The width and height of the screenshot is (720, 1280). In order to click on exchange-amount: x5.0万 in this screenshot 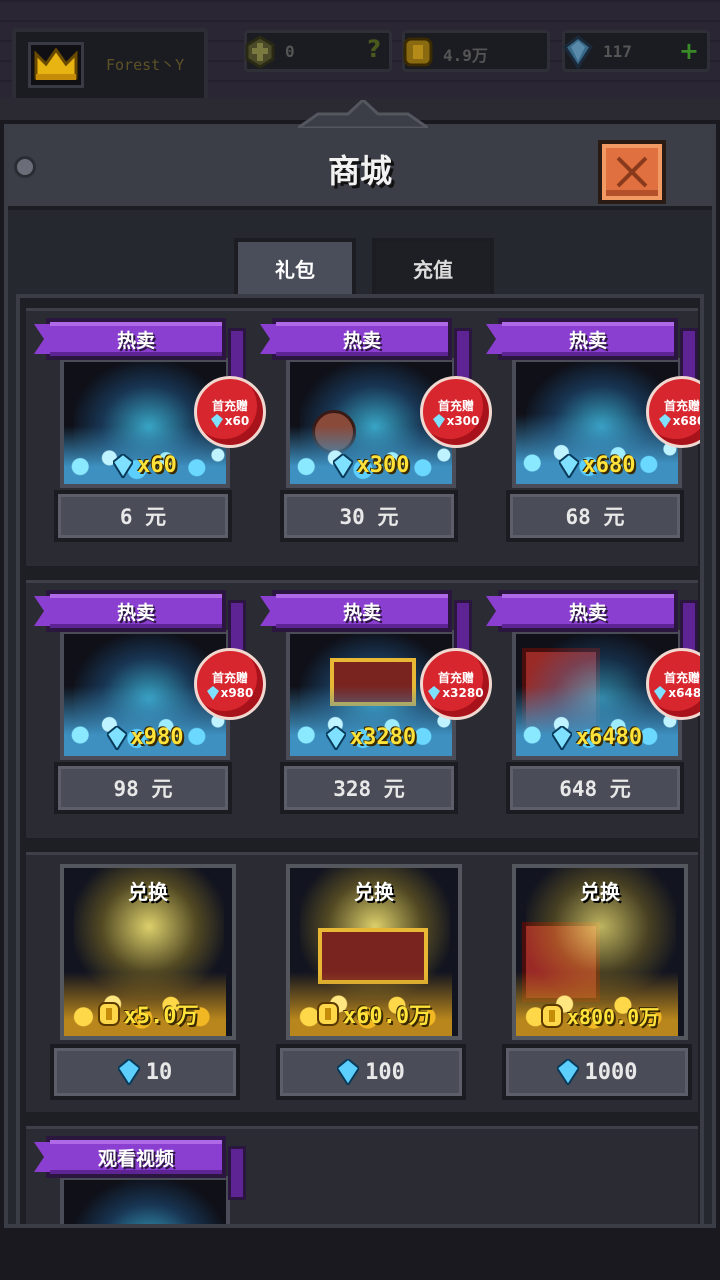, I will do `click(148, 1014)`.